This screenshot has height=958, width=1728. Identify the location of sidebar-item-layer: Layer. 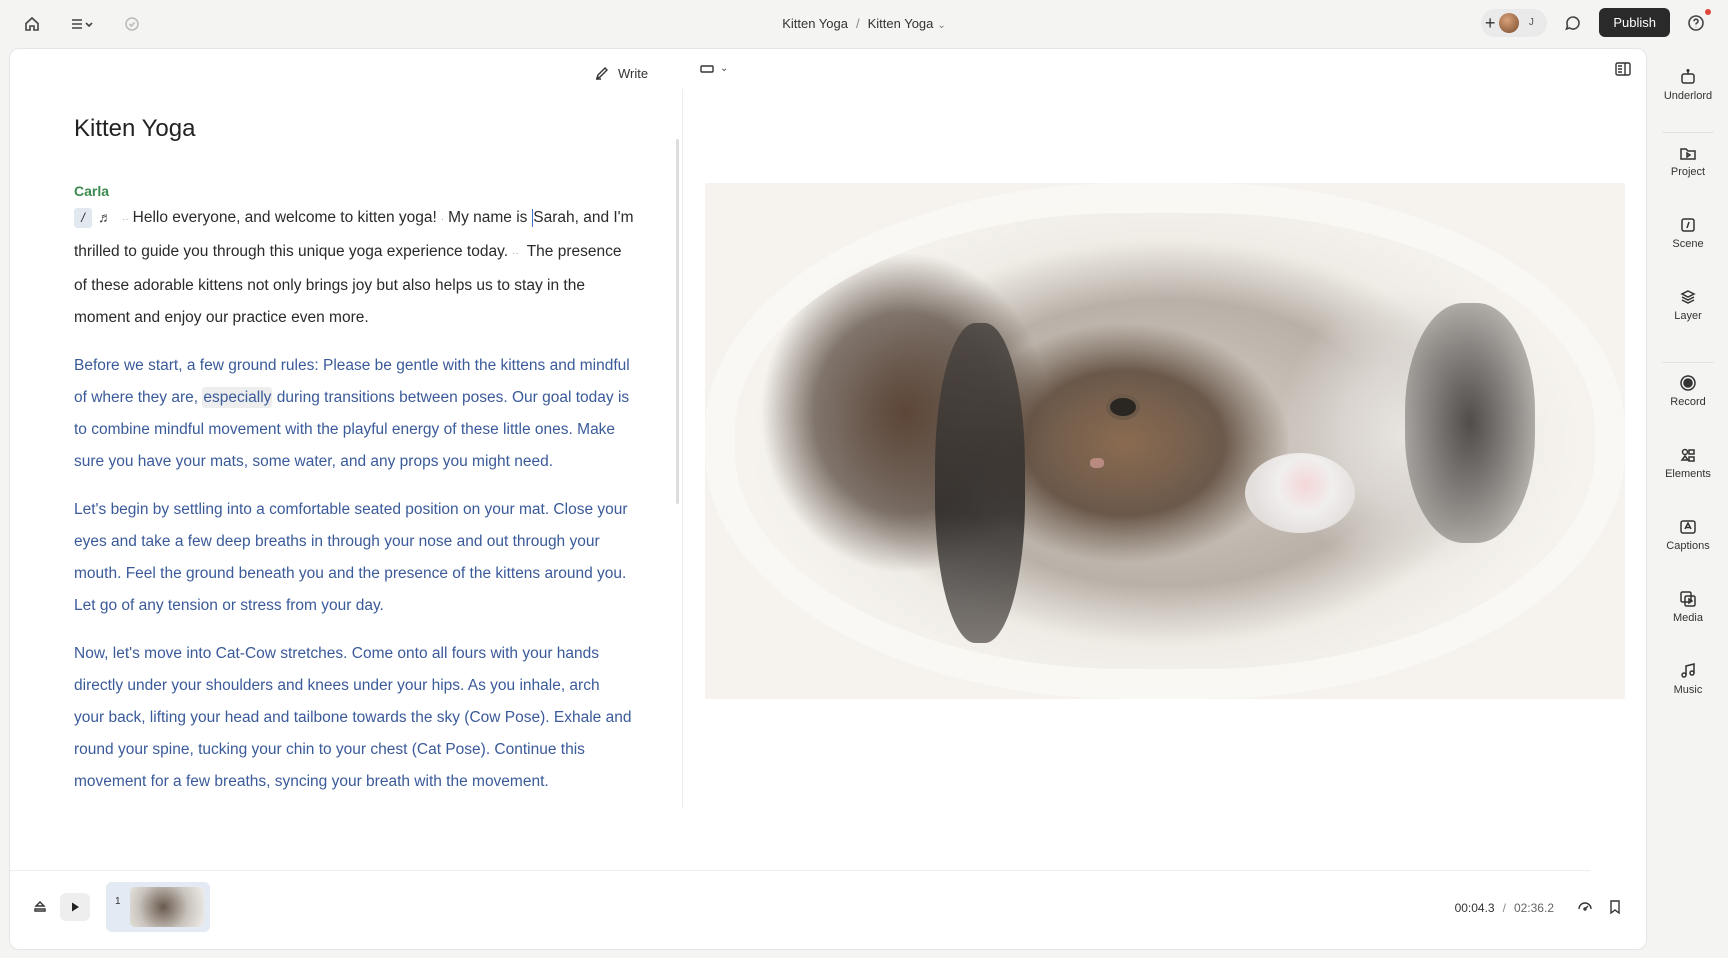
(1688, 305).